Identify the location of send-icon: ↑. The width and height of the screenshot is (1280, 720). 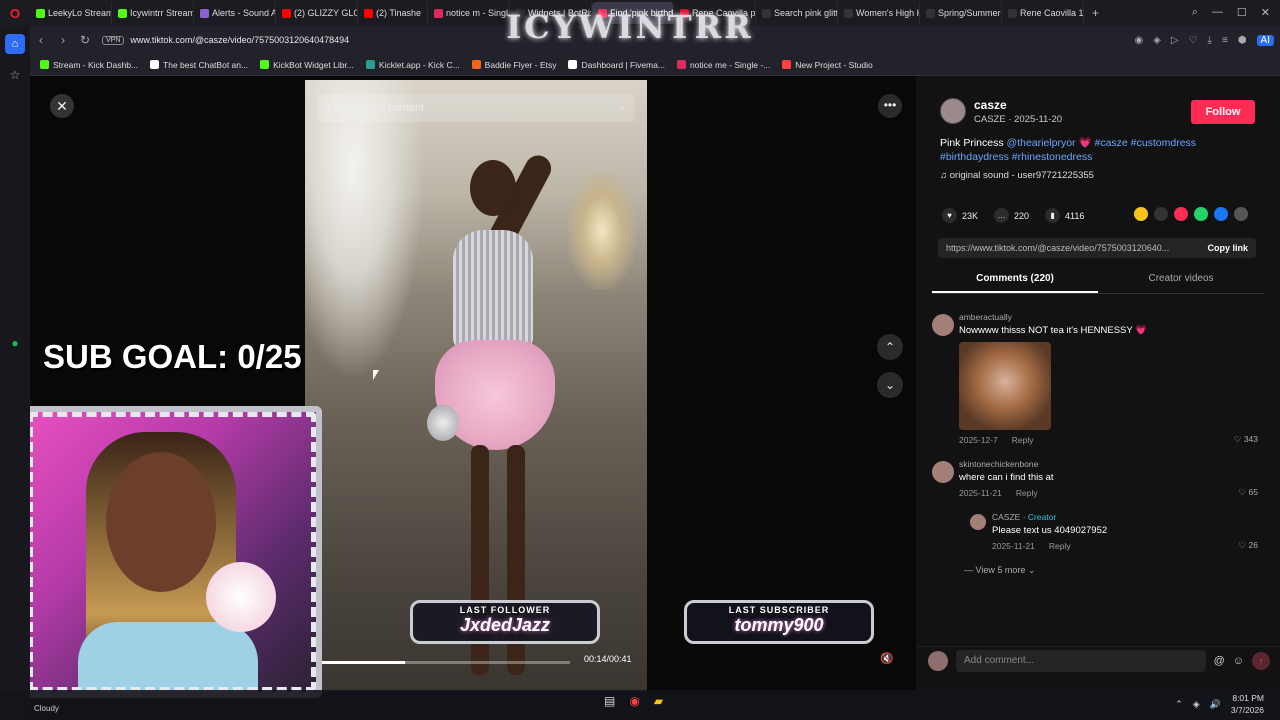
(1261, 660).